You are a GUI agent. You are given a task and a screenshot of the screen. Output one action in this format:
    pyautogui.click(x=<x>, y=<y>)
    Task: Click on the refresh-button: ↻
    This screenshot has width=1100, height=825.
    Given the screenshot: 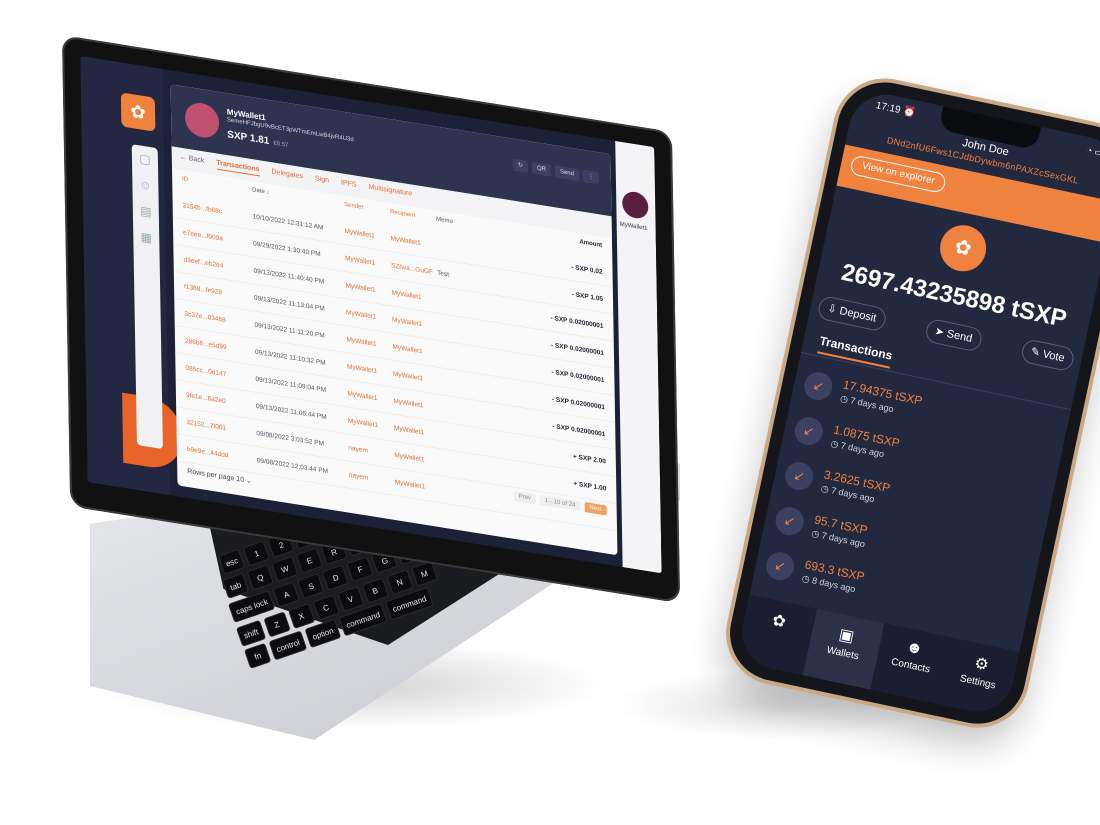 What is the action you would take?
    pyautogui.click(x=520, y=166)
    